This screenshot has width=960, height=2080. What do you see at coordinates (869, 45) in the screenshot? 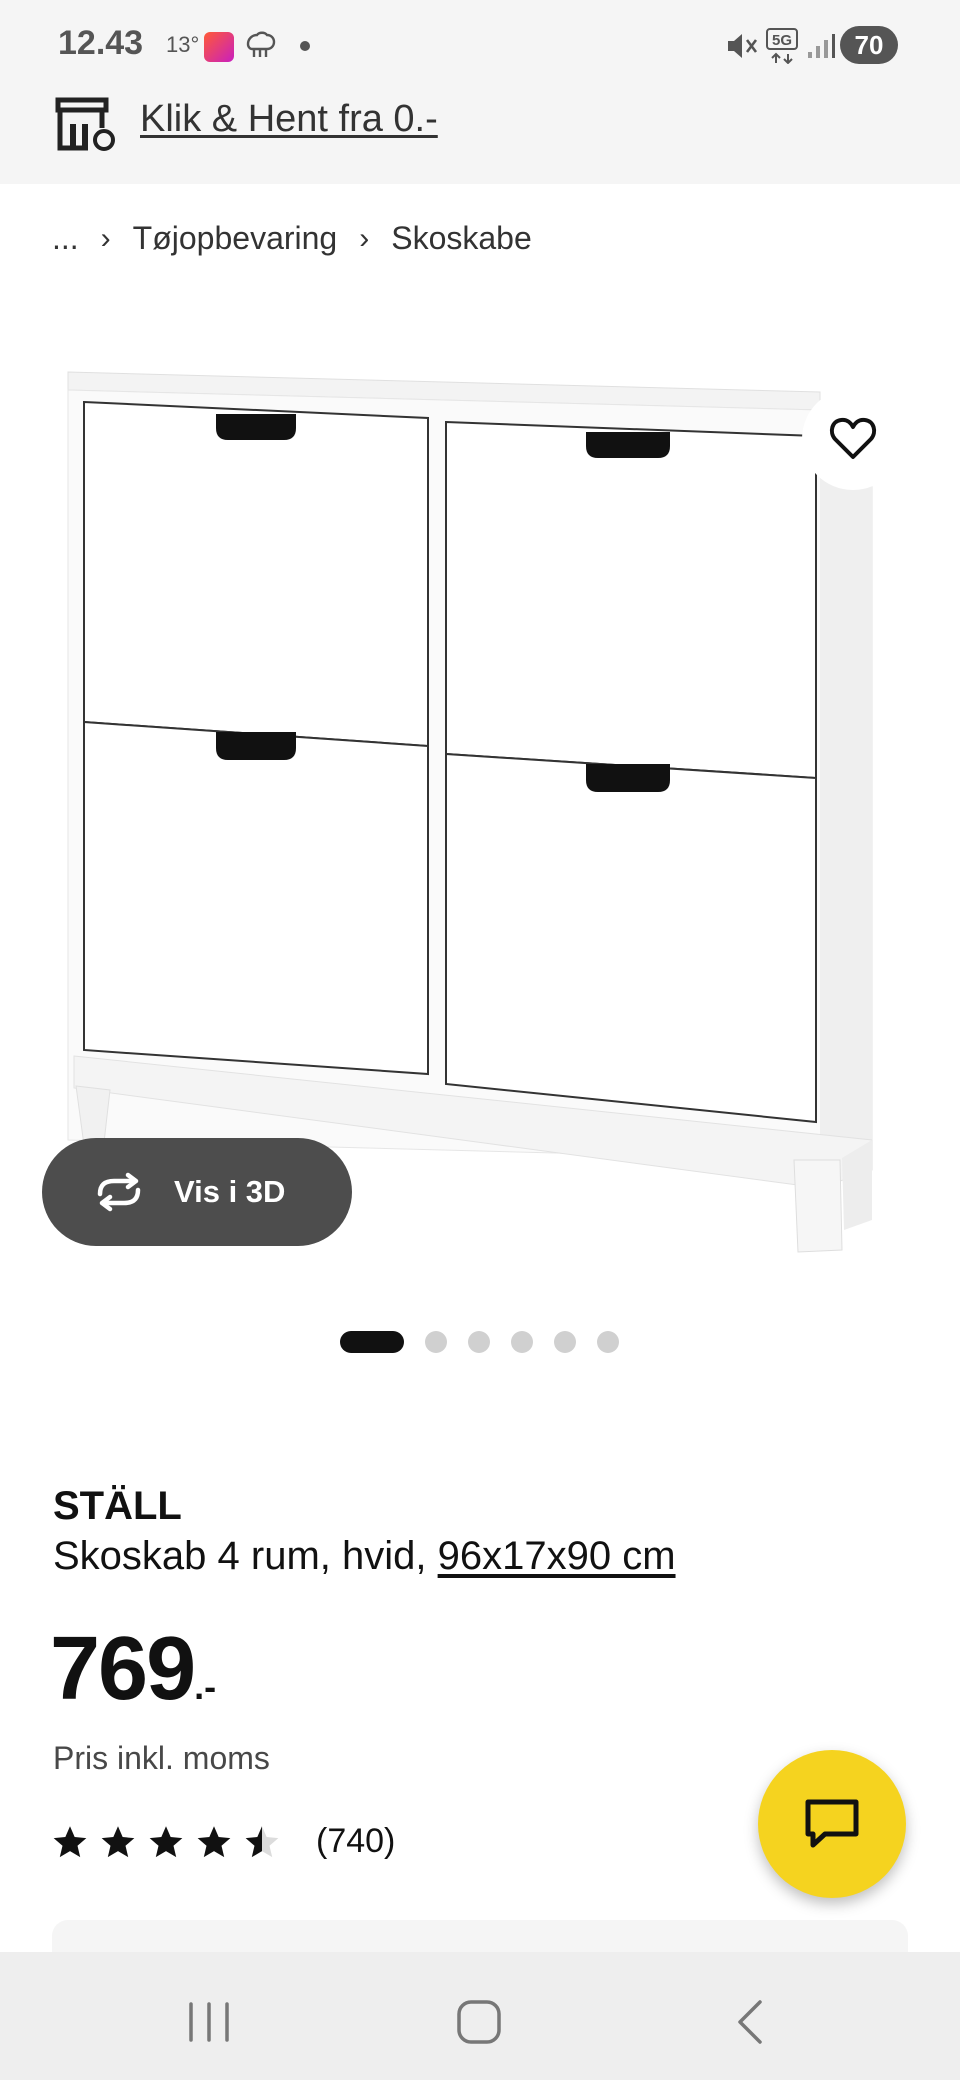
I see `battery-icon: 70` at bounding box center [869, 45].